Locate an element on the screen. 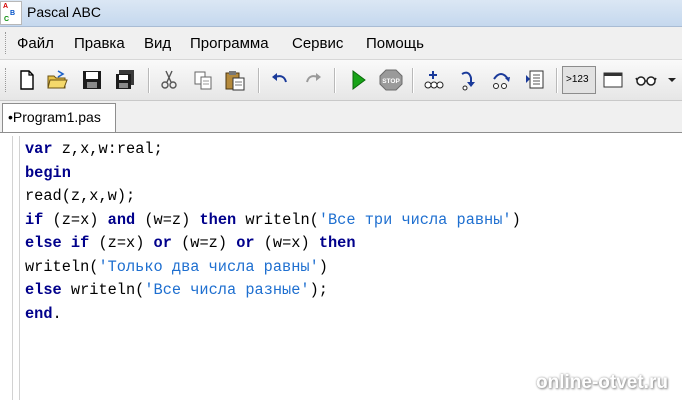 This screenshot has width=682, height=401. save-icon is located at coordinates (92, 80).